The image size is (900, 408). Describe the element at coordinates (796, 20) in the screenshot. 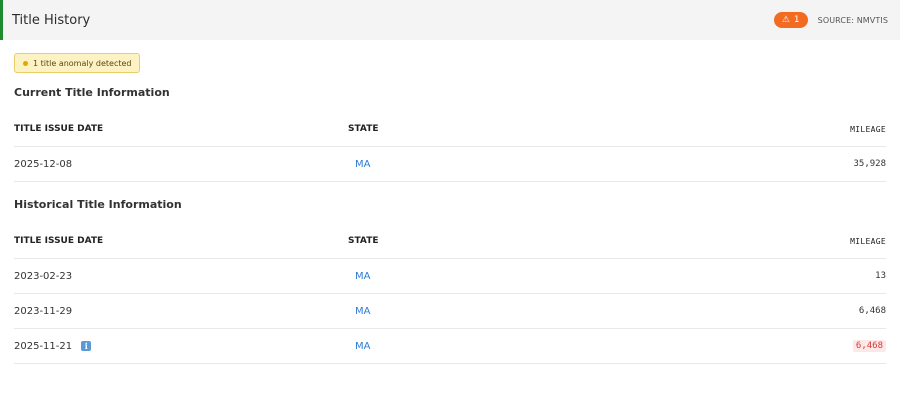

I see `alert-count: 1` at that location.